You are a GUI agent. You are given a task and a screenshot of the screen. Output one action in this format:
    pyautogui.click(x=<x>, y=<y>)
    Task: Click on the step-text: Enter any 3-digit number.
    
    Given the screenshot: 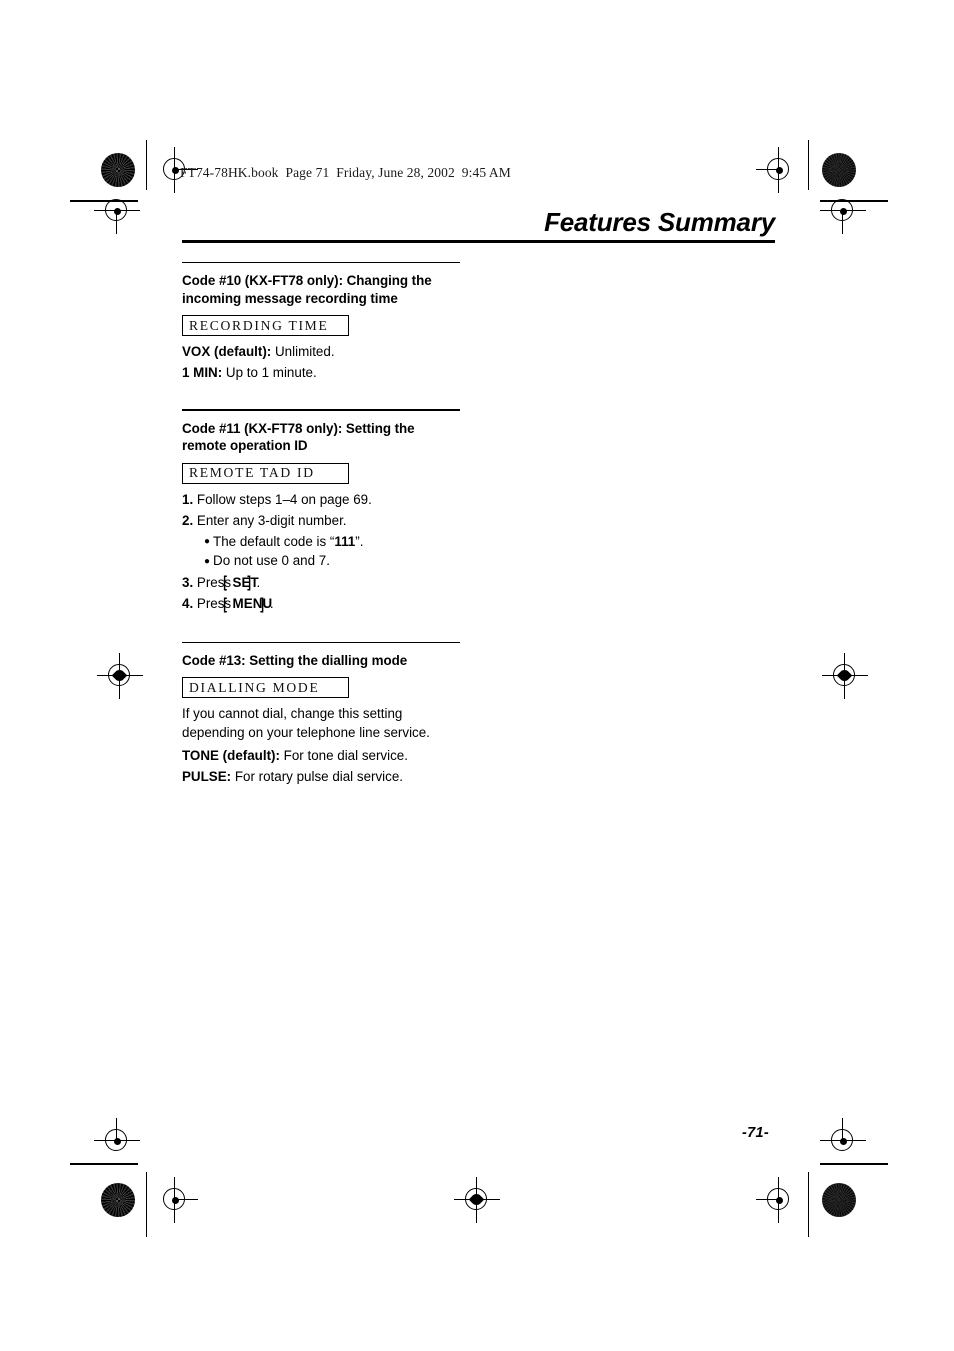 What is the action you would take?
    pyautogui.click(x=270, y=520)
    